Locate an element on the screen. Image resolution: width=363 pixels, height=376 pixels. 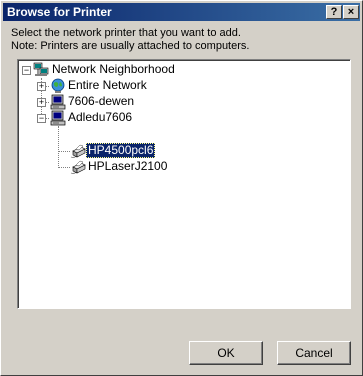
tree-node-label: Entire Network is located at coordinates (107, 85).